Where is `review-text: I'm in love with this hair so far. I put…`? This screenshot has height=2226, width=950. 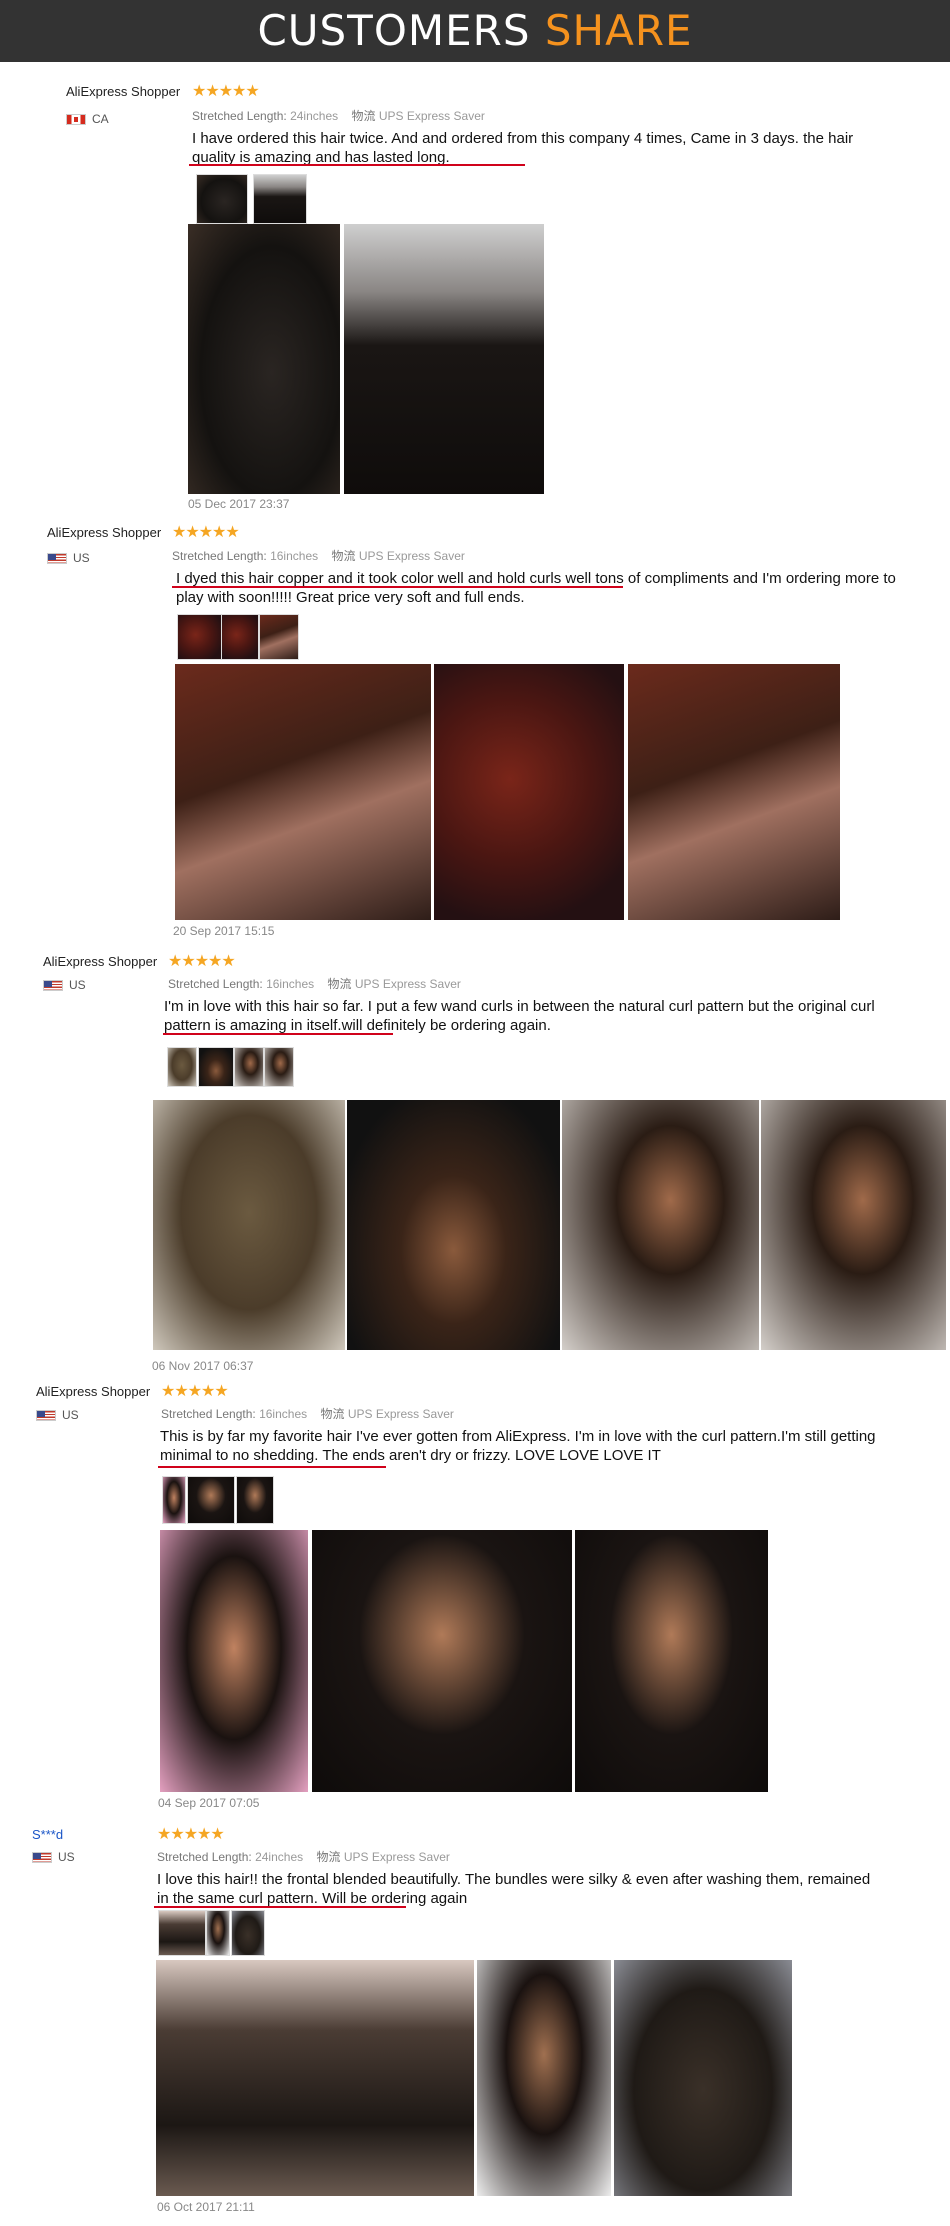 review-text: I'm in love with this hair so far. I put… is located at coordinates (519, 1016).